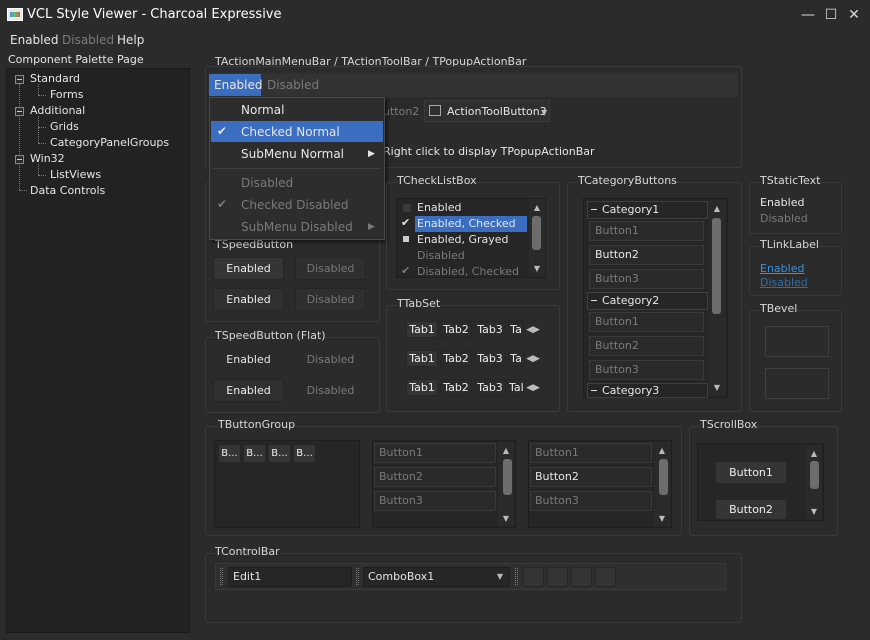 This screenshot has width=870, height=640. I want to click on link-disabled: Disabled, so click(784, 282).